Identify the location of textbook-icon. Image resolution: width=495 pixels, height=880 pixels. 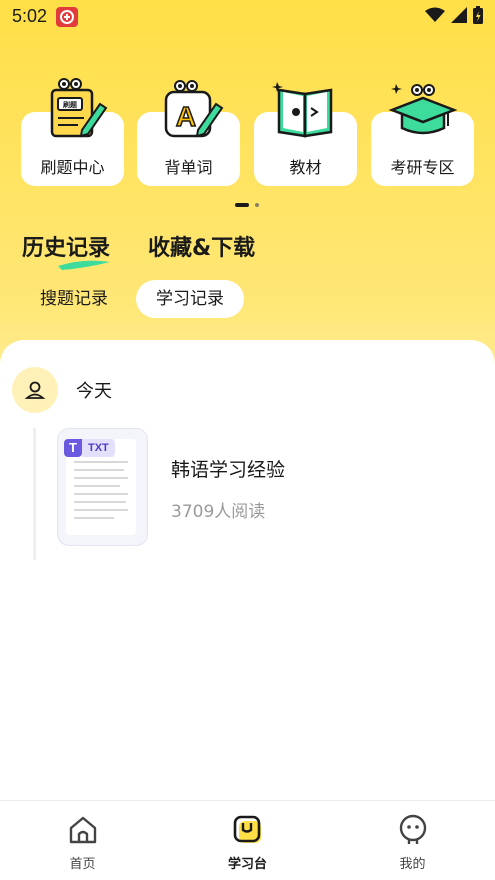
(301, 110).